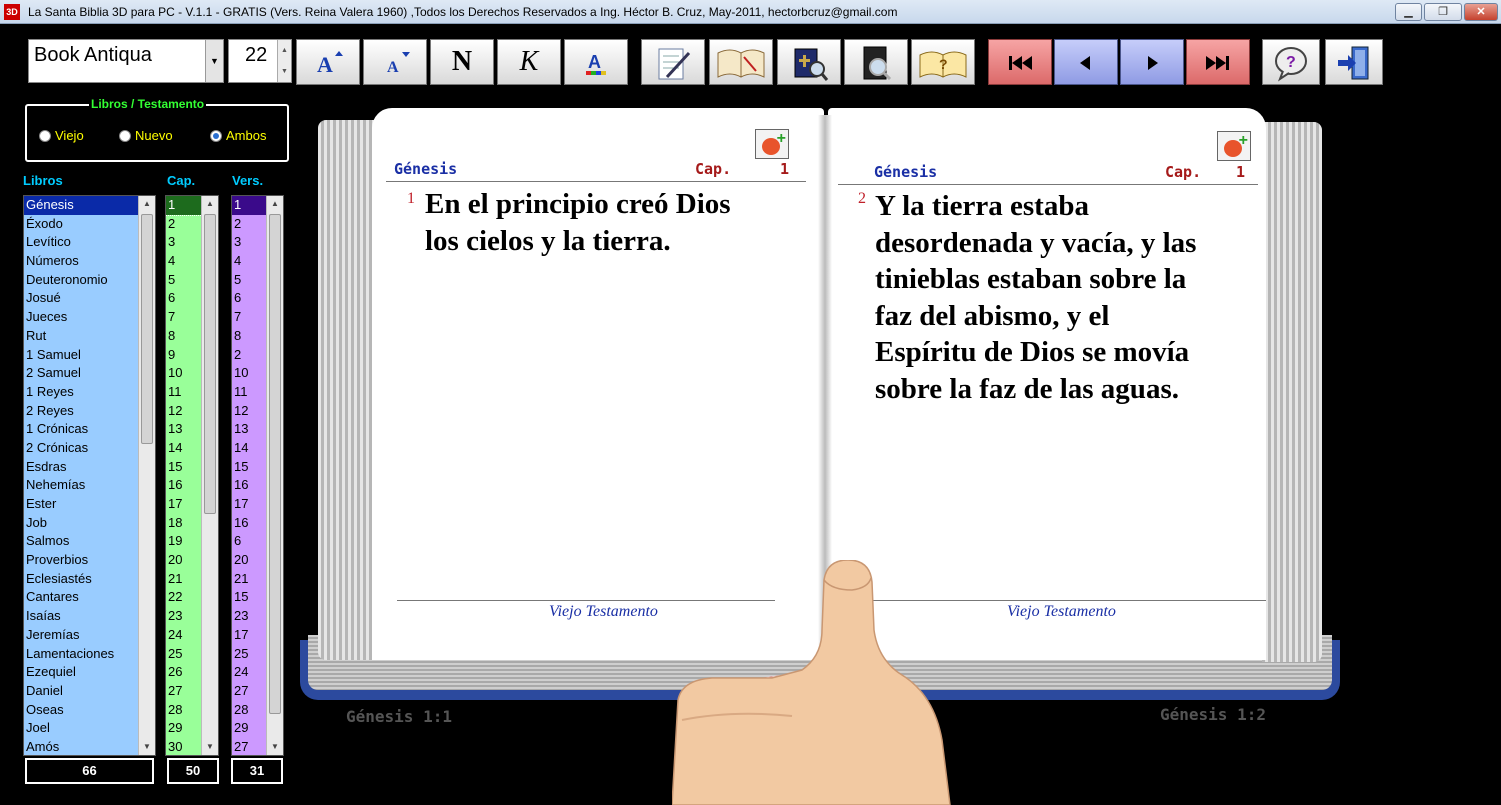 The height and width of the screenshot is (805, 1501). Describe the element at coordinates (1036, 242) in the screenshot. I see `verse-line: desordenada y vacía, y las` at that location.